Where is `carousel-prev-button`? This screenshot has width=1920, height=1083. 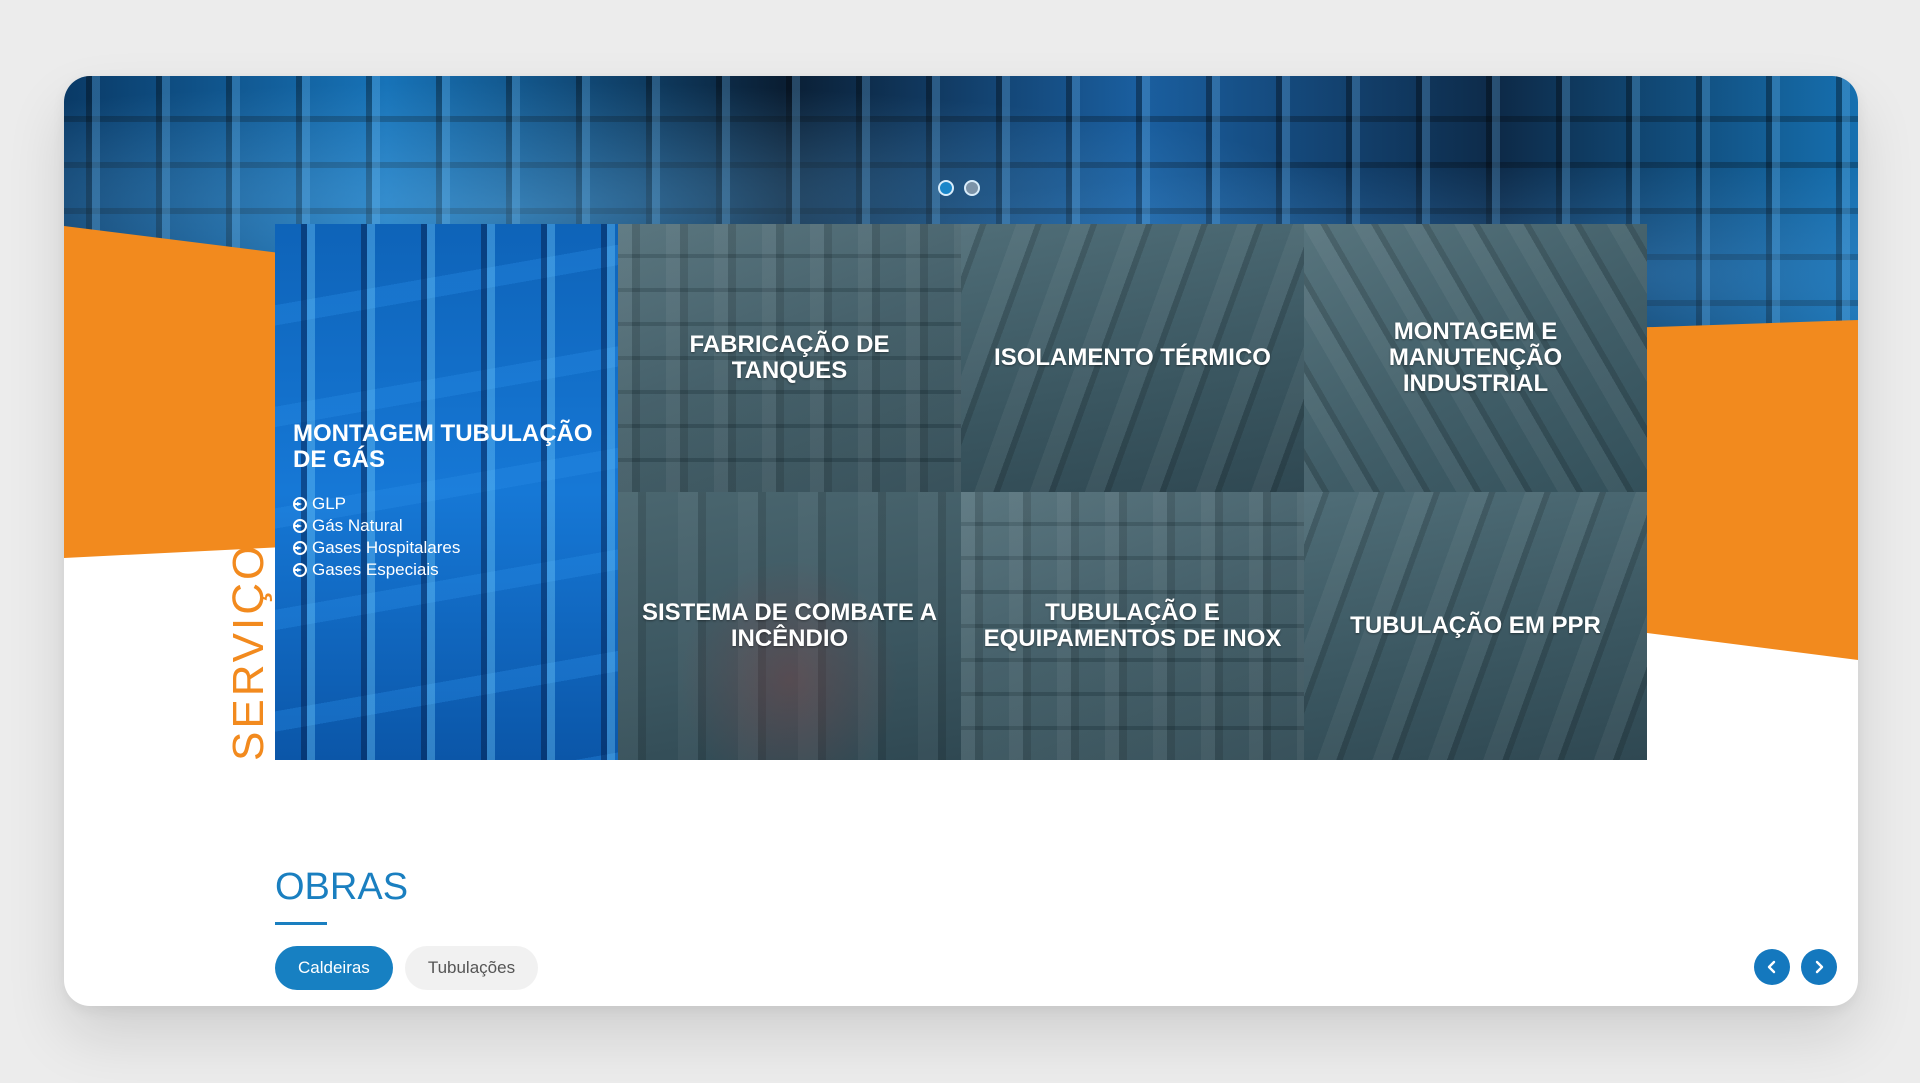
carousel-prev-button is located at coordinates (1772, 967).